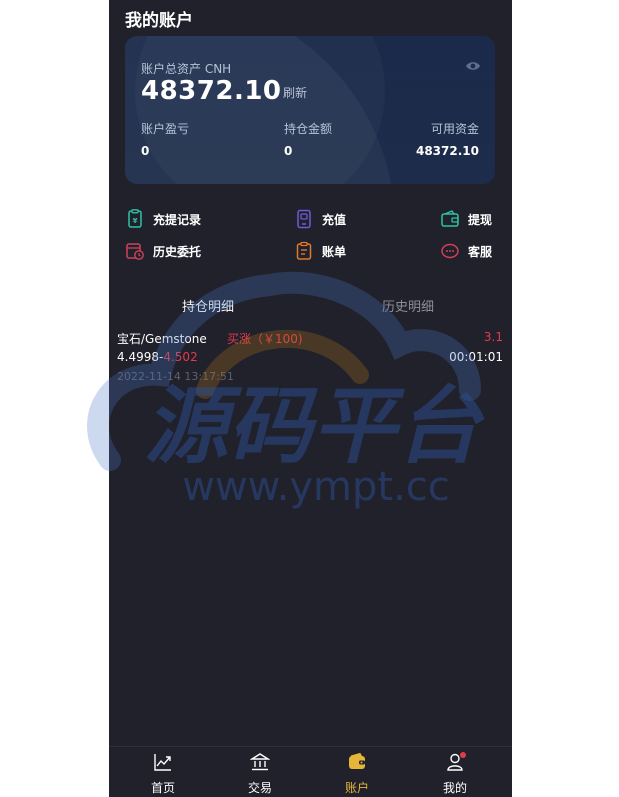 The width and height of the screenshot is (619, 797). I want to click on wallet-icon, so click(357, 760).